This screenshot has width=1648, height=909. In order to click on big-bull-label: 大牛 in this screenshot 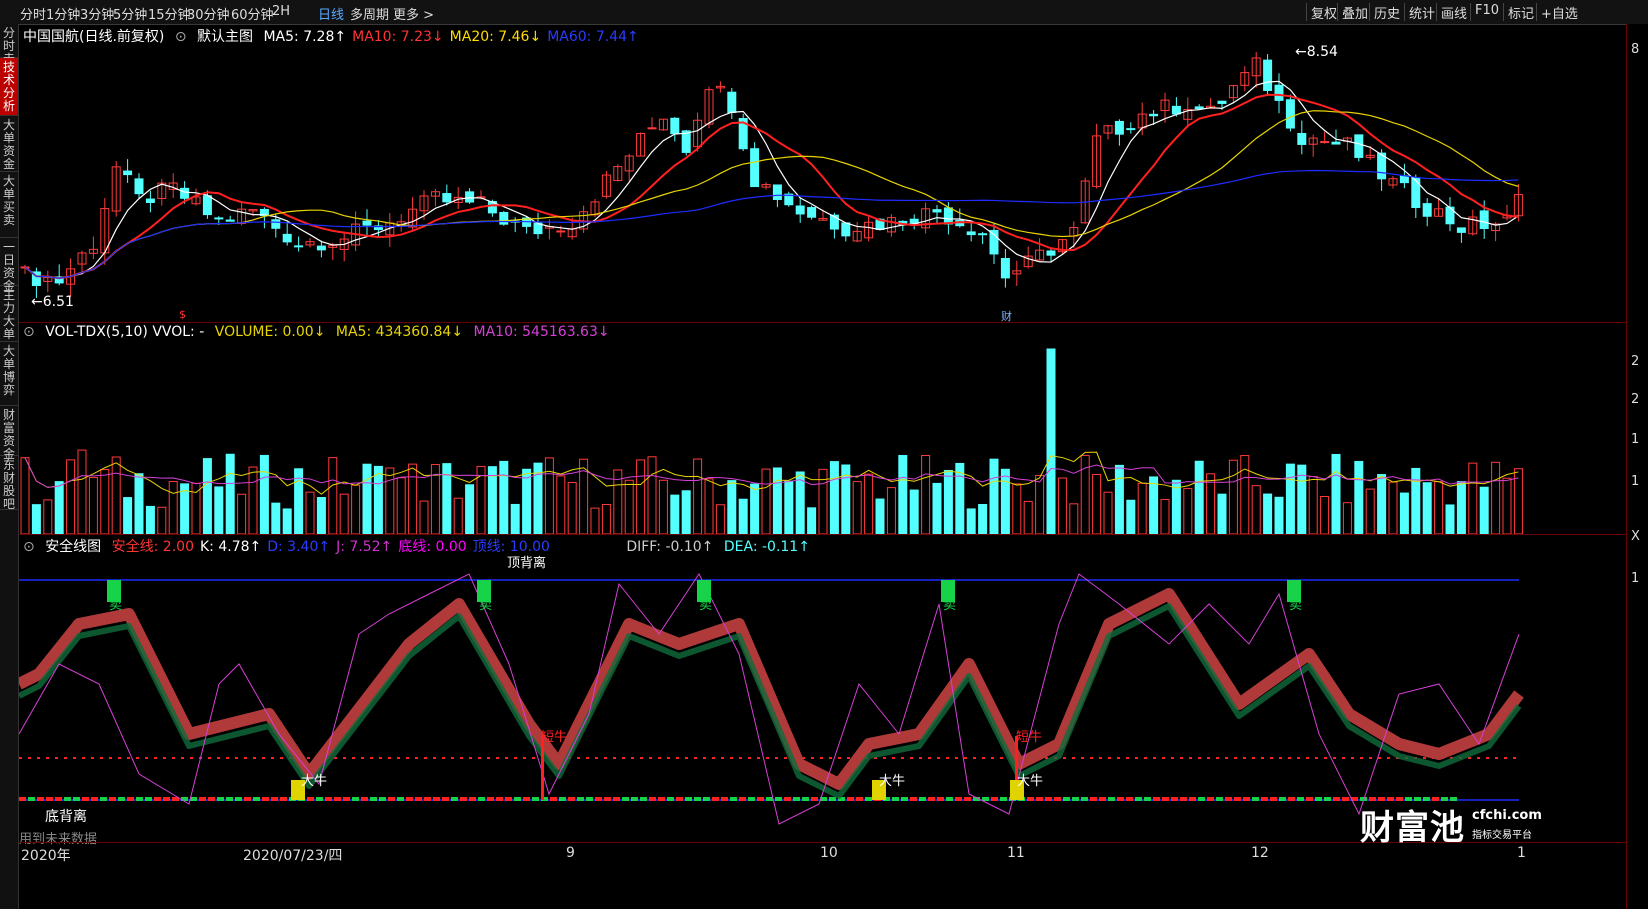, I will do `click(1030, 781)`.